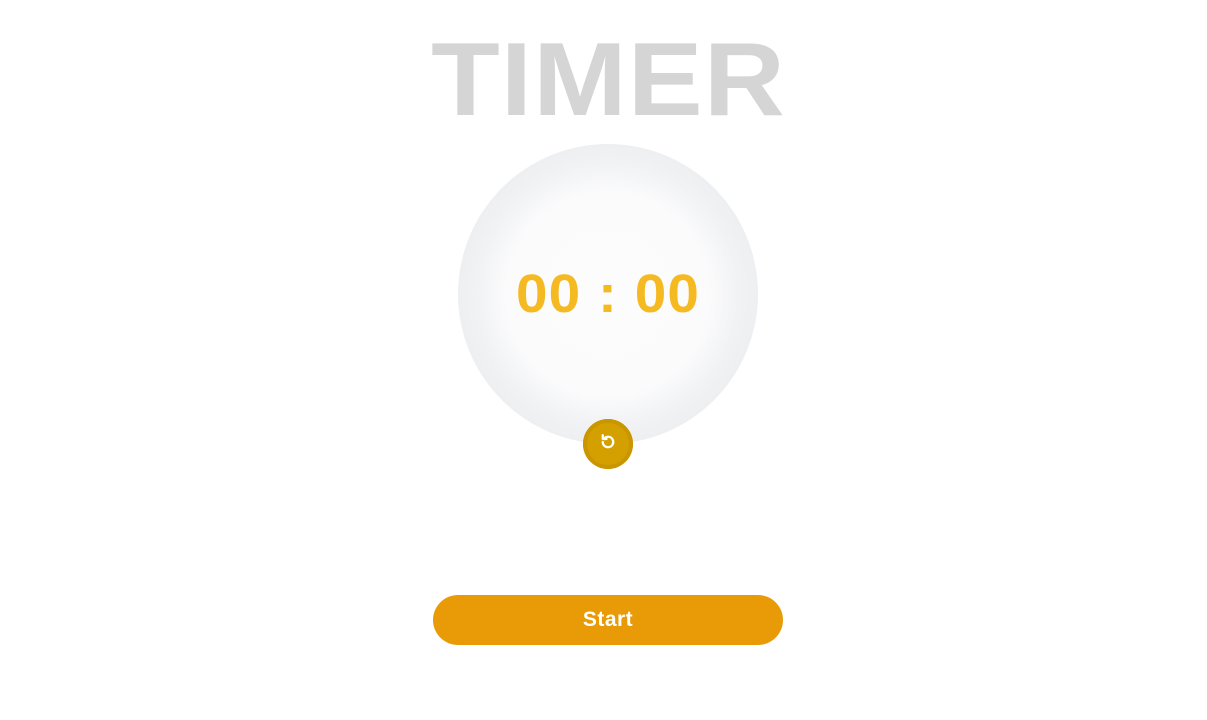 The width and height of the screenshot is (1207, 720). I want to click on timer-dial: 00, so click(608, 294).